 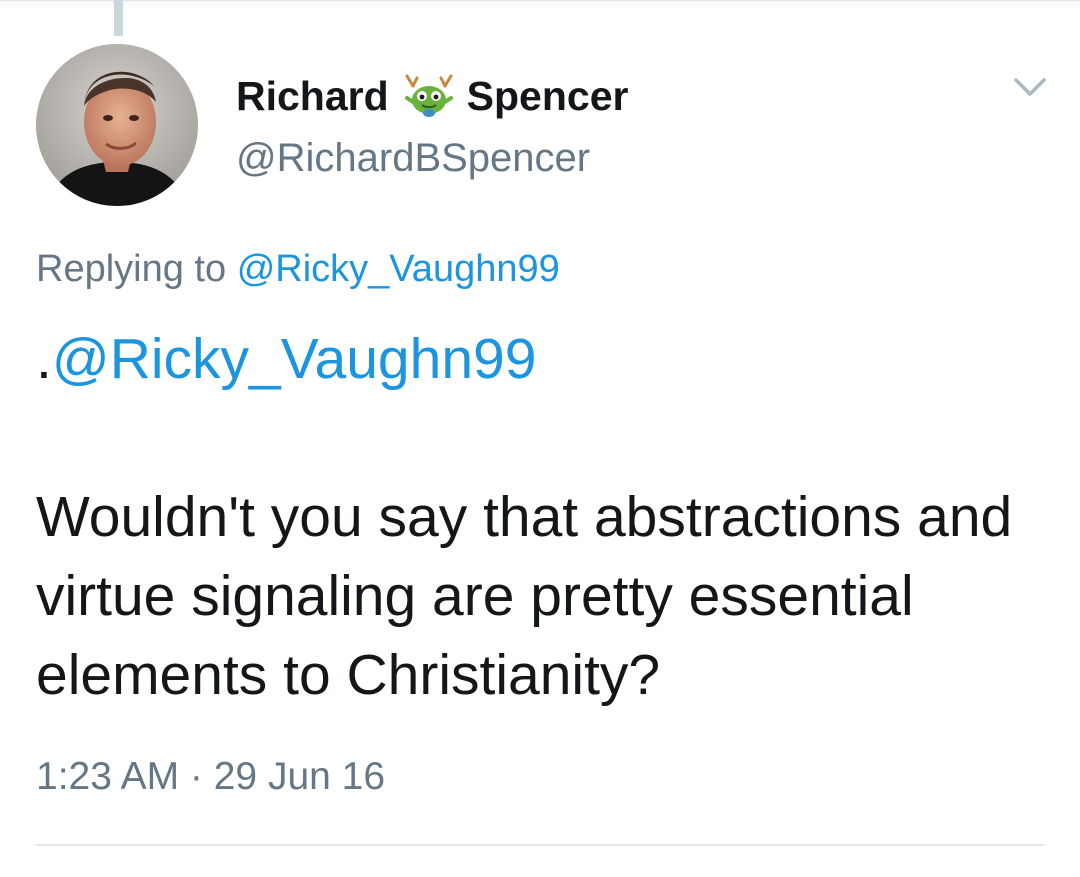 What do you see at coordinates (131, 269) in the screenshot?
I see `replying-prefix: Replying to` at bounding box center [131, 269].